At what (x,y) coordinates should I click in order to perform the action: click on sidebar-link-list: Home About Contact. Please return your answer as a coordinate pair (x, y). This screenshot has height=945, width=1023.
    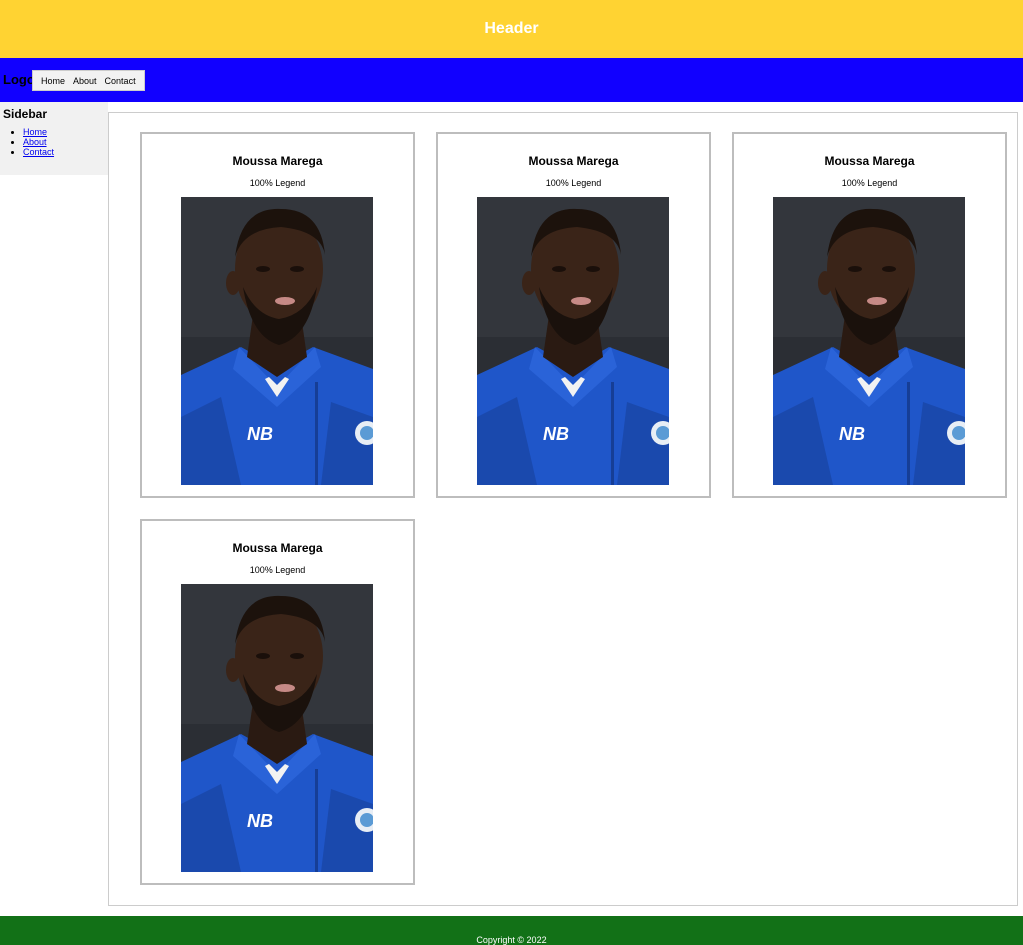
    Looking at the image, I should click on (54, 142).